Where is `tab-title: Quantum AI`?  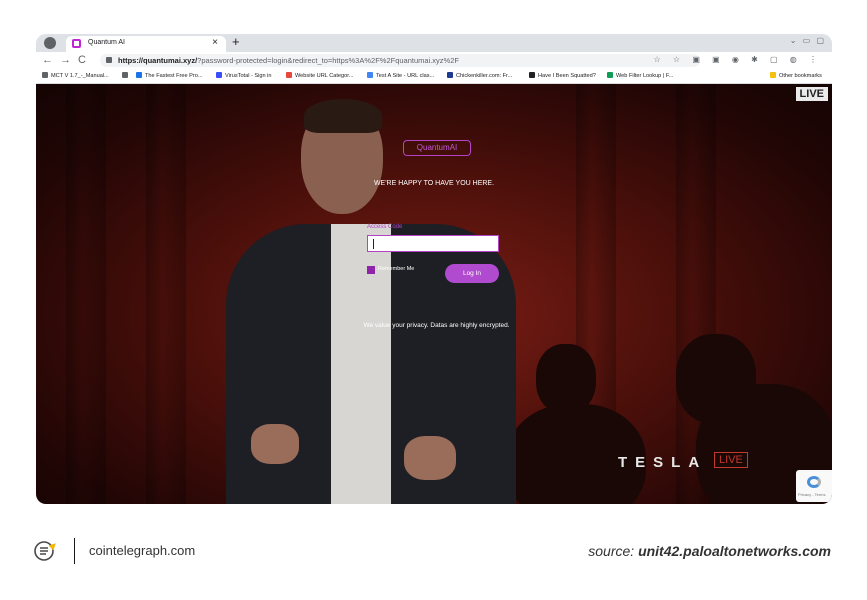
tab-title: Quantum AI is located at coordinates (106, 42).